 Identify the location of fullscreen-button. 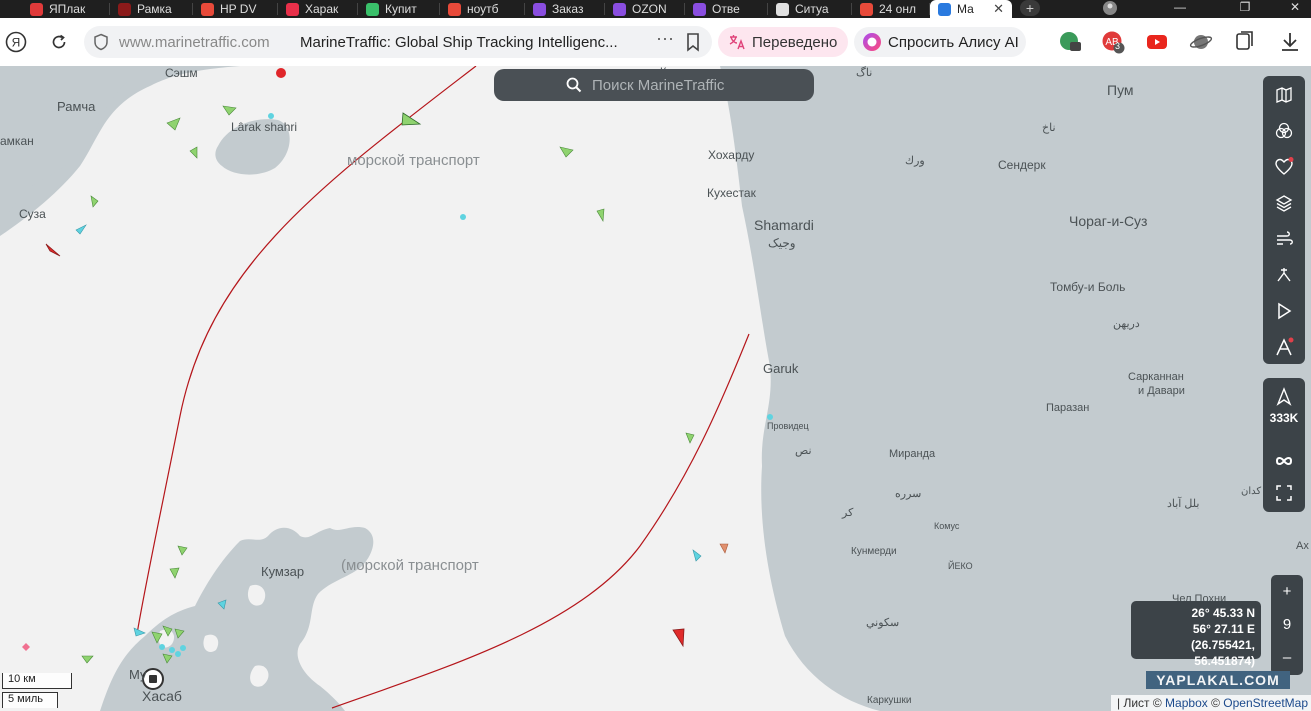
(1284, 493).